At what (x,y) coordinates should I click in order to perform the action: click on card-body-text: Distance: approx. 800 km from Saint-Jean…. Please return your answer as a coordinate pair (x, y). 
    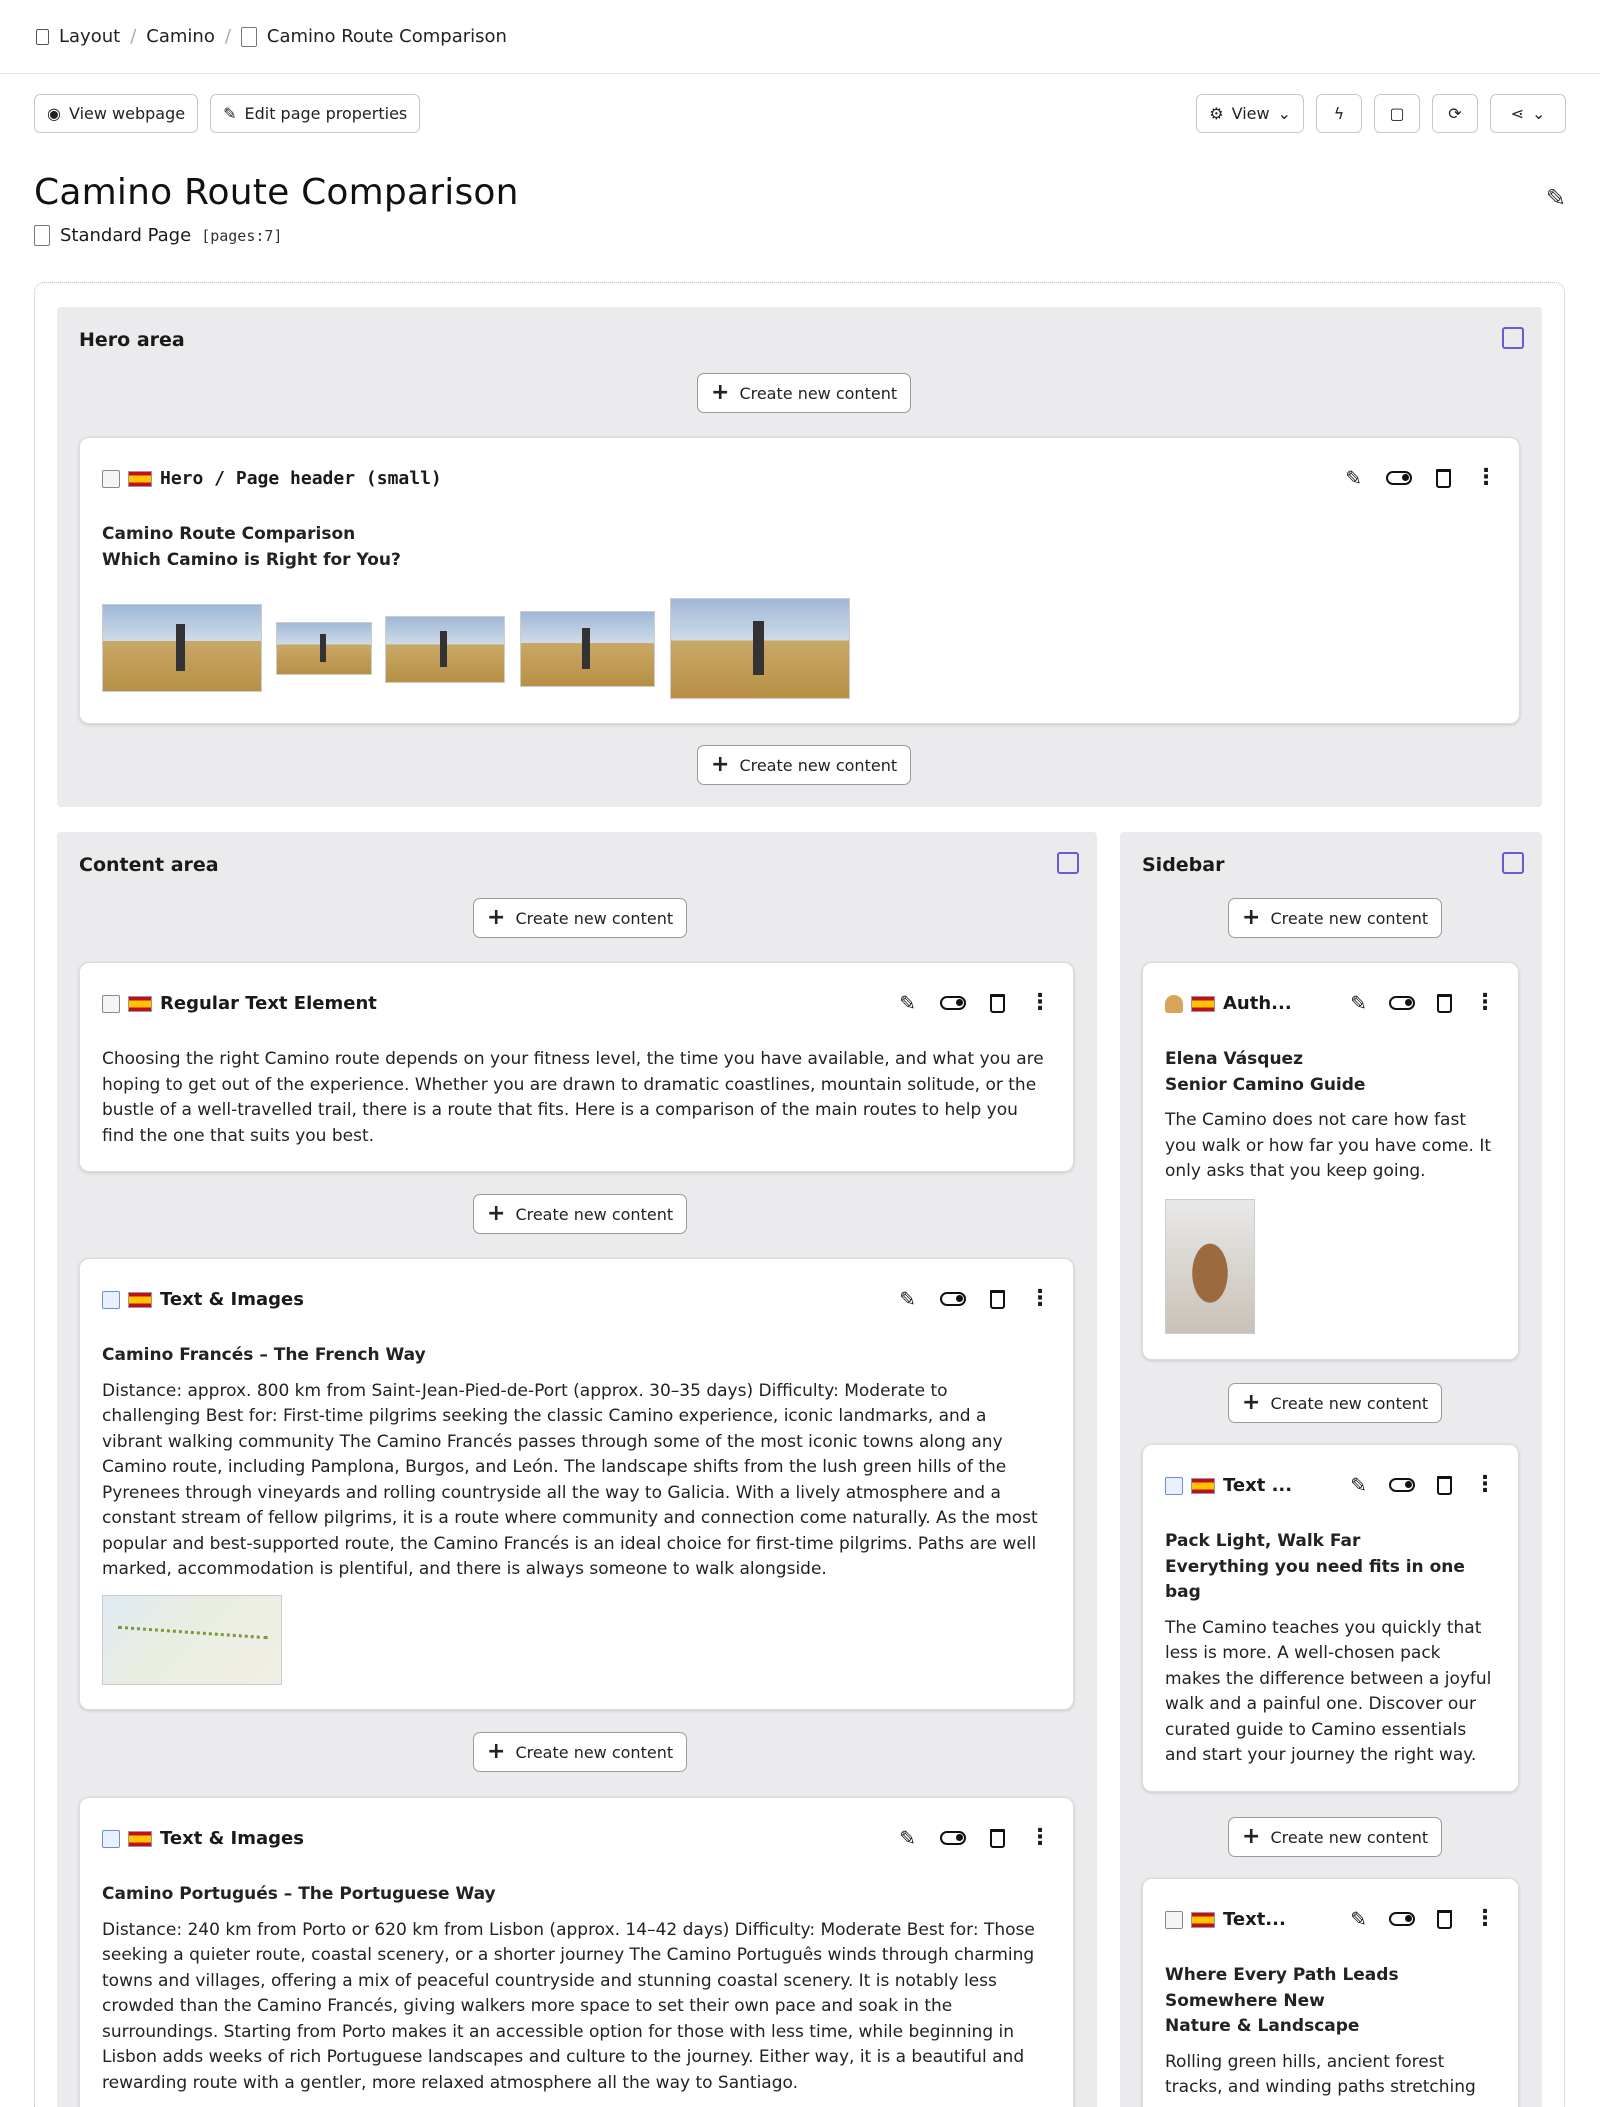
    Looking at the image, I should click on (570, 1480).